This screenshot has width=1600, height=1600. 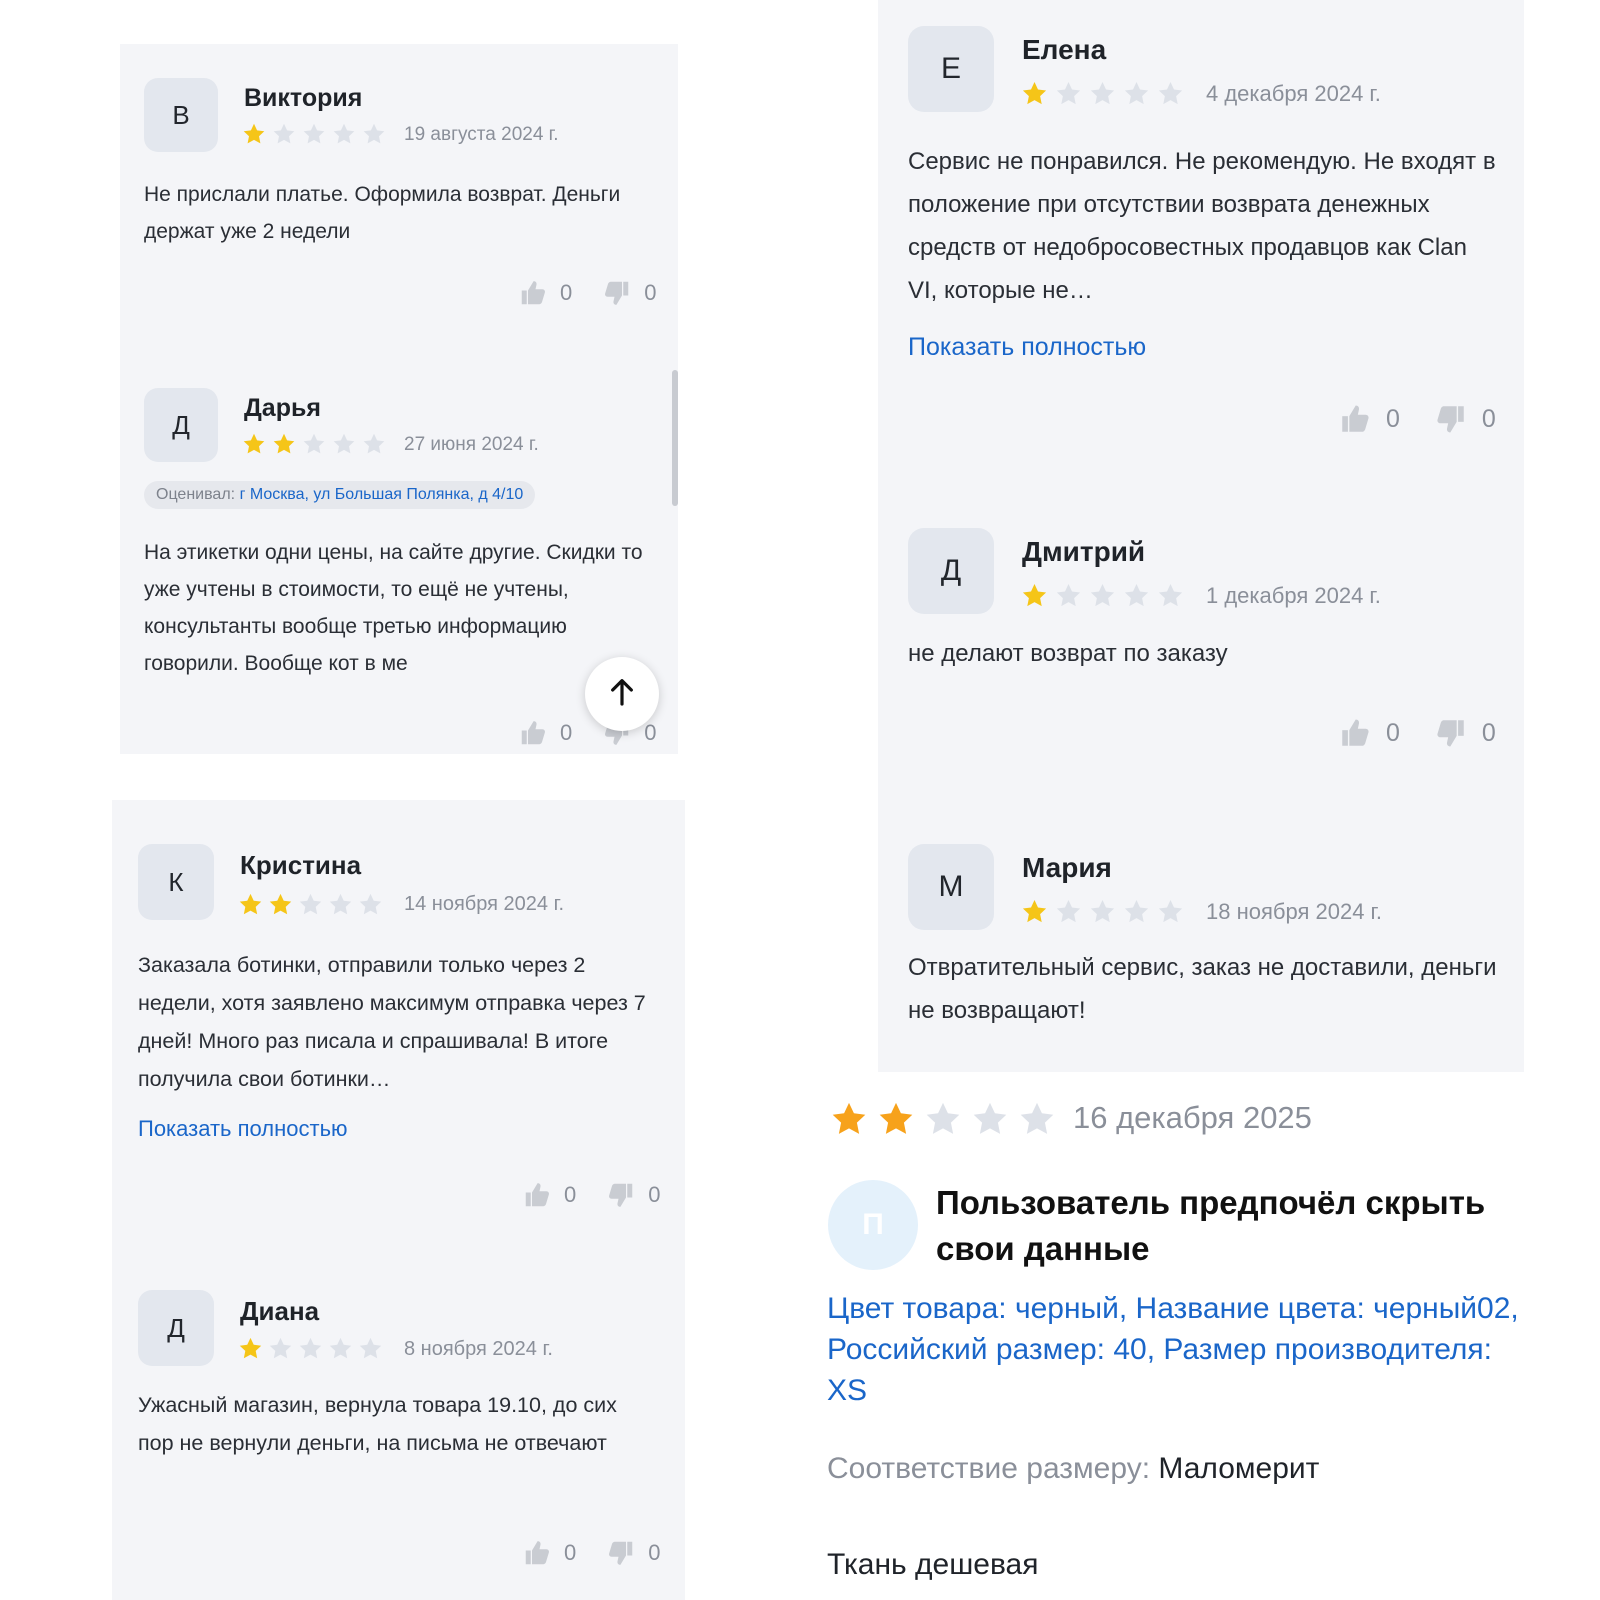 What do you see at coordinates (622, 694) in the screenshot?
I see `scroll-to-top-button` at bounding box center [622, 694].